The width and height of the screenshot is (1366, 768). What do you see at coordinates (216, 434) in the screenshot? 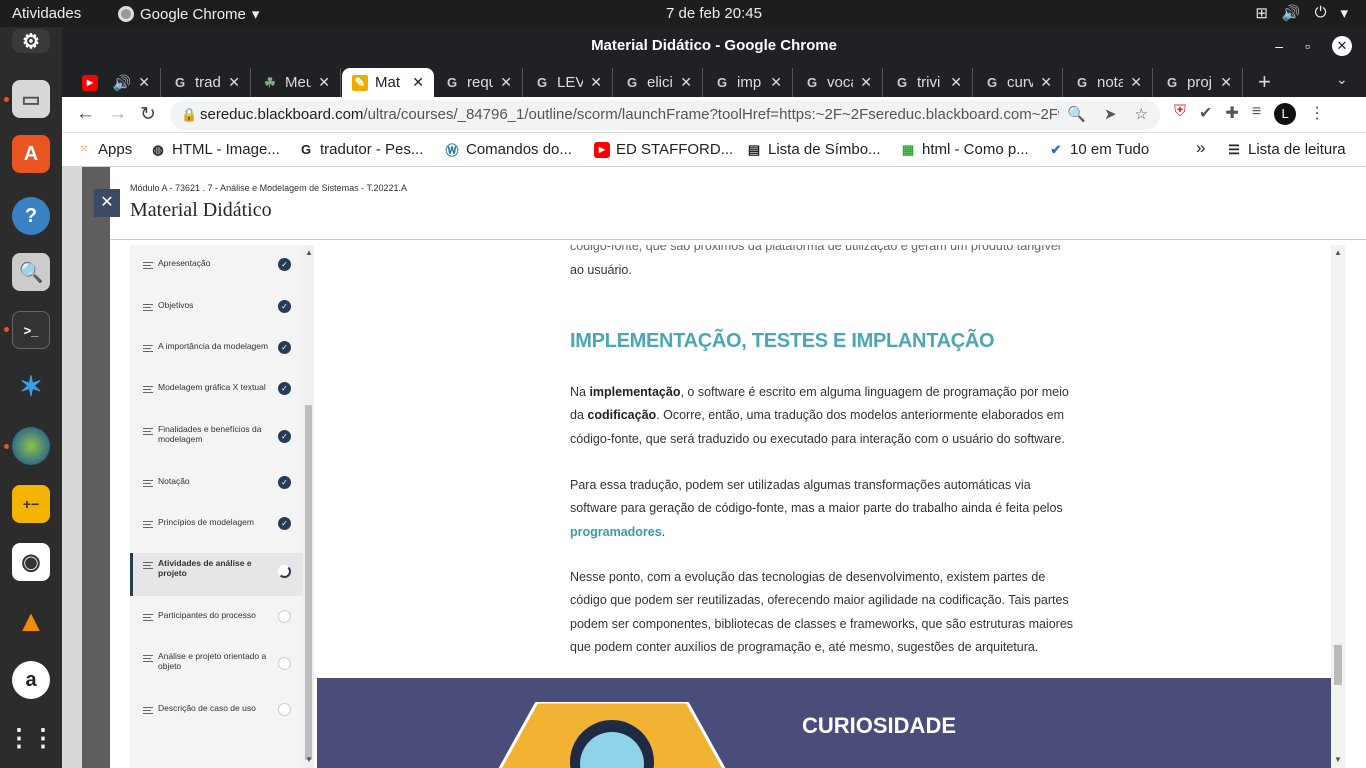
I see `toc-item: Finalidades e benefícios da modelagem ✓` at bounding box center [216, 434].